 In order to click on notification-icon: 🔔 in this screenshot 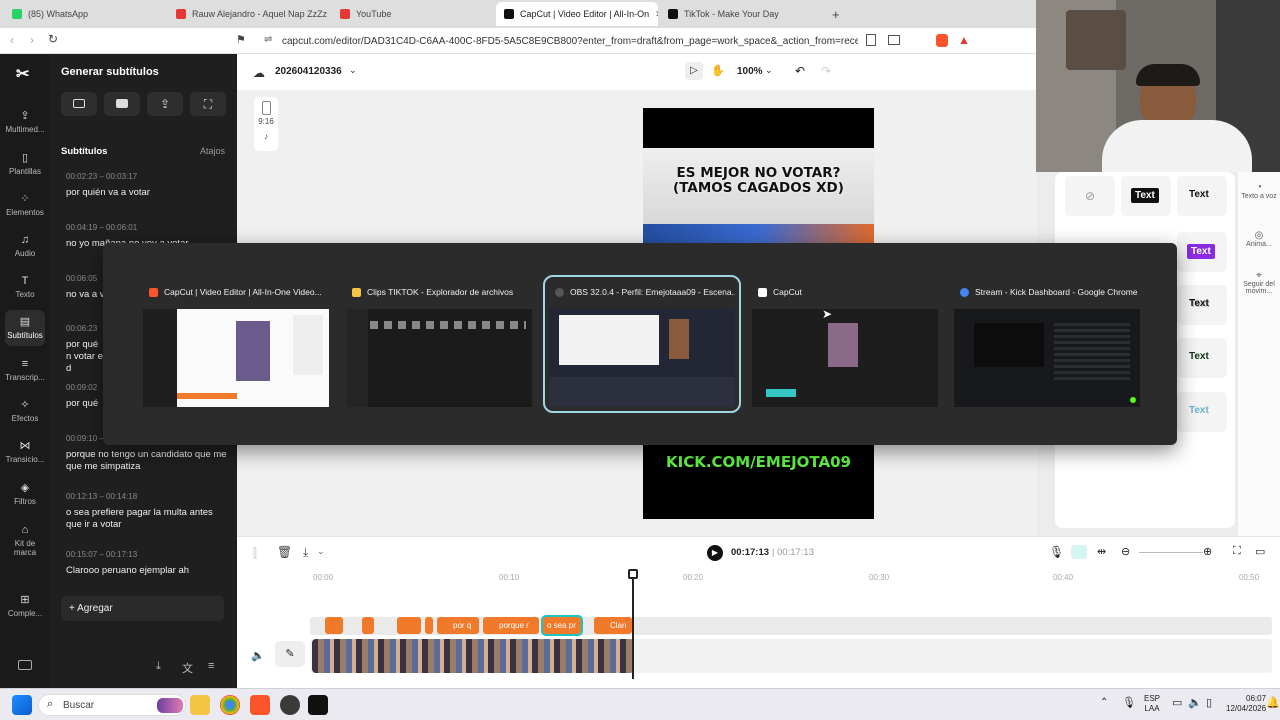, I will do `click(1273, 702)`.